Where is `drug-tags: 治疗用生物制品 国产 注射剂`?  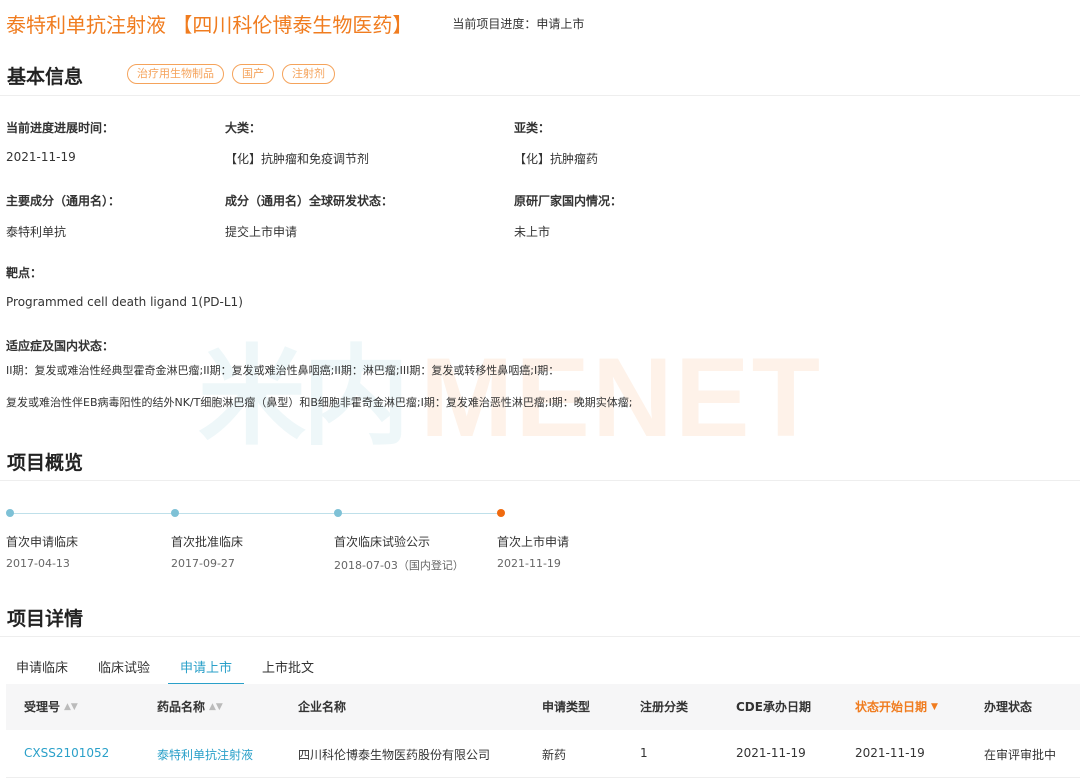 drug-tags: 治疗用生物制品 国产 注射剂 is located at coordinates (231, 74).